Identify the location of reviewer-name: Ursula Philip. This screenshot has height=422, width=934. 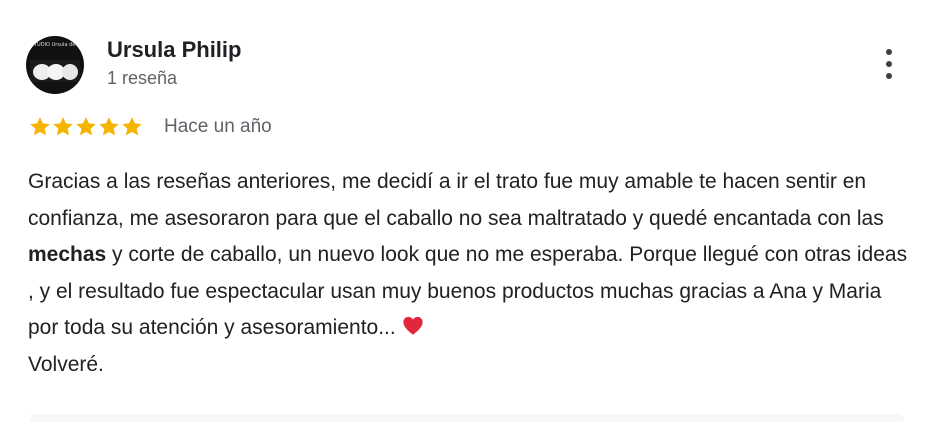
(174, 50).